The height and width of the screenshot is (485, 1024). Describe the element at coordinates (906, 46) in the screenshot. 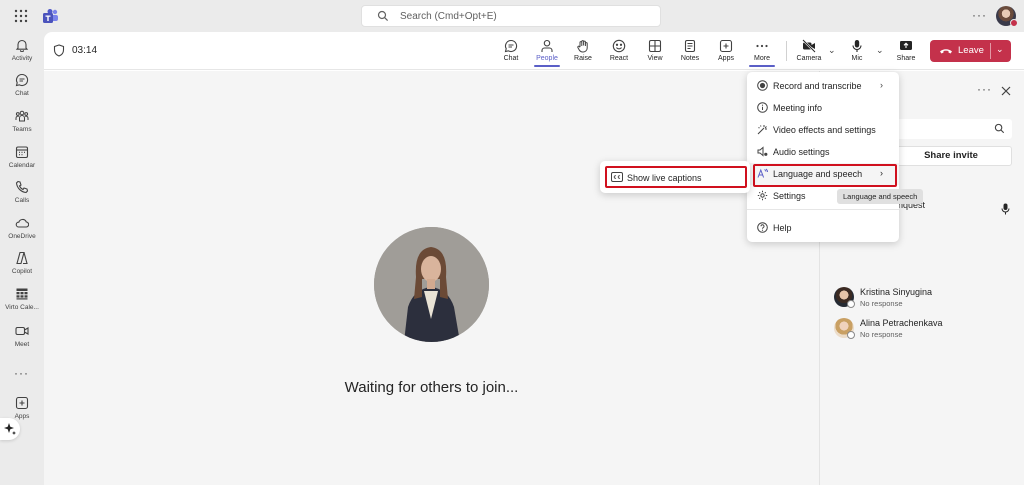

I see `share-screen-icon` at that location.